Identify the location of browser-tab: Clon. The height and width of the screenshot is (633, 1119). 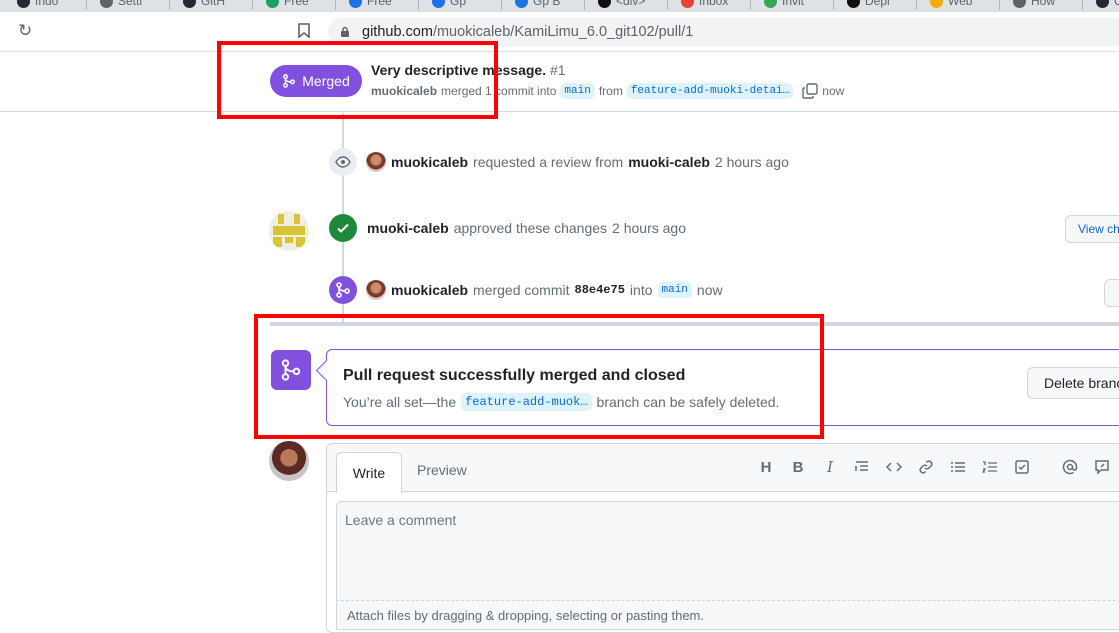
(1103, 5).